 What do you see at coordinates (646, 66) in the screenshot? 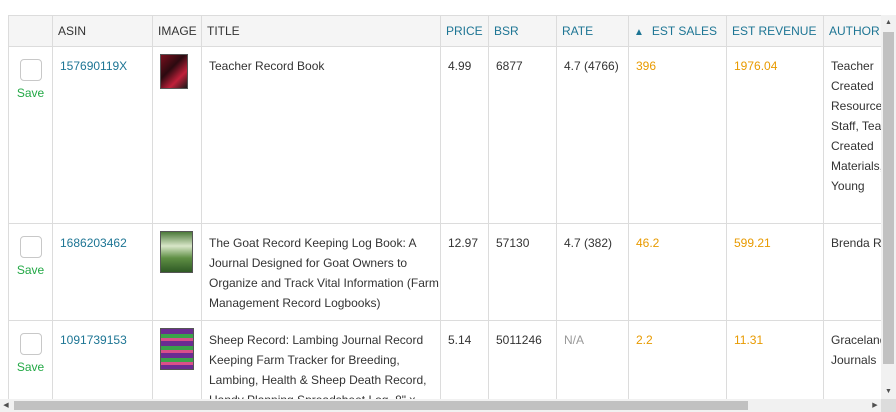
I see `est-sales-value: 396` at bounding box center [646, 66].